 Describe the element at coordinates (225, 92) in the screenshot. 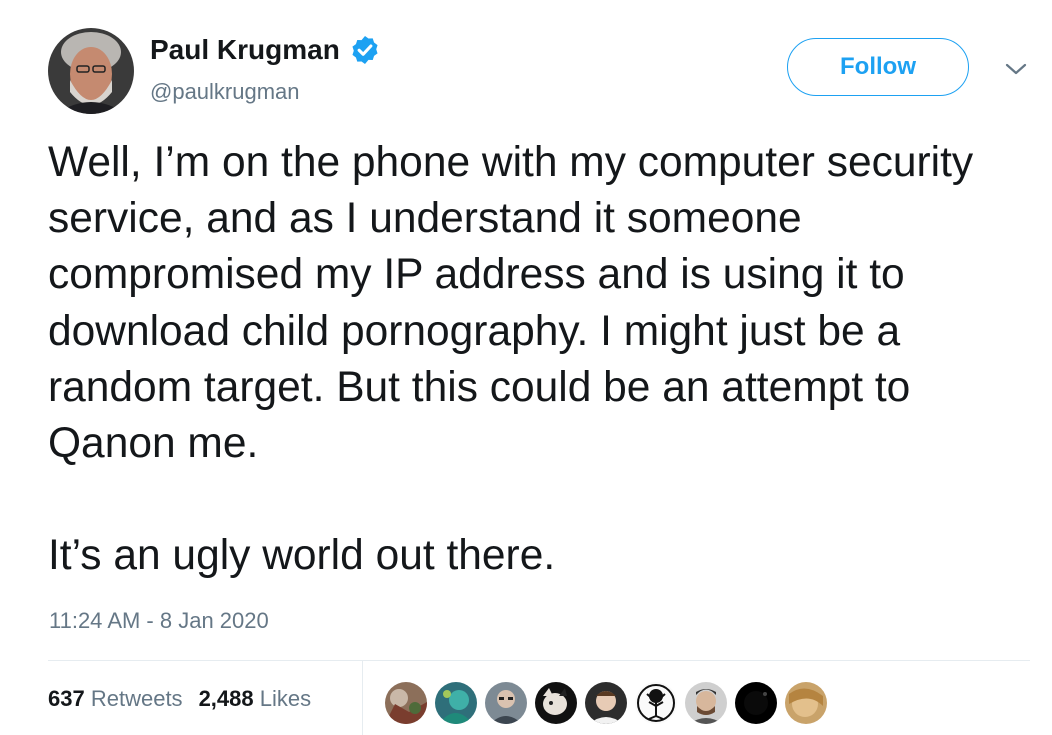

I see `author-handle: @paulkrugman` at that location.